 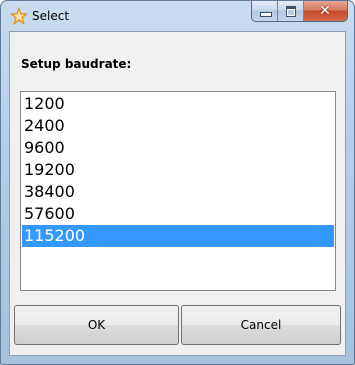 What do you see at coordinates (178, 214) in the screenshot?
I see `list-item-57600: 57600` at bounding box center [178, 214].